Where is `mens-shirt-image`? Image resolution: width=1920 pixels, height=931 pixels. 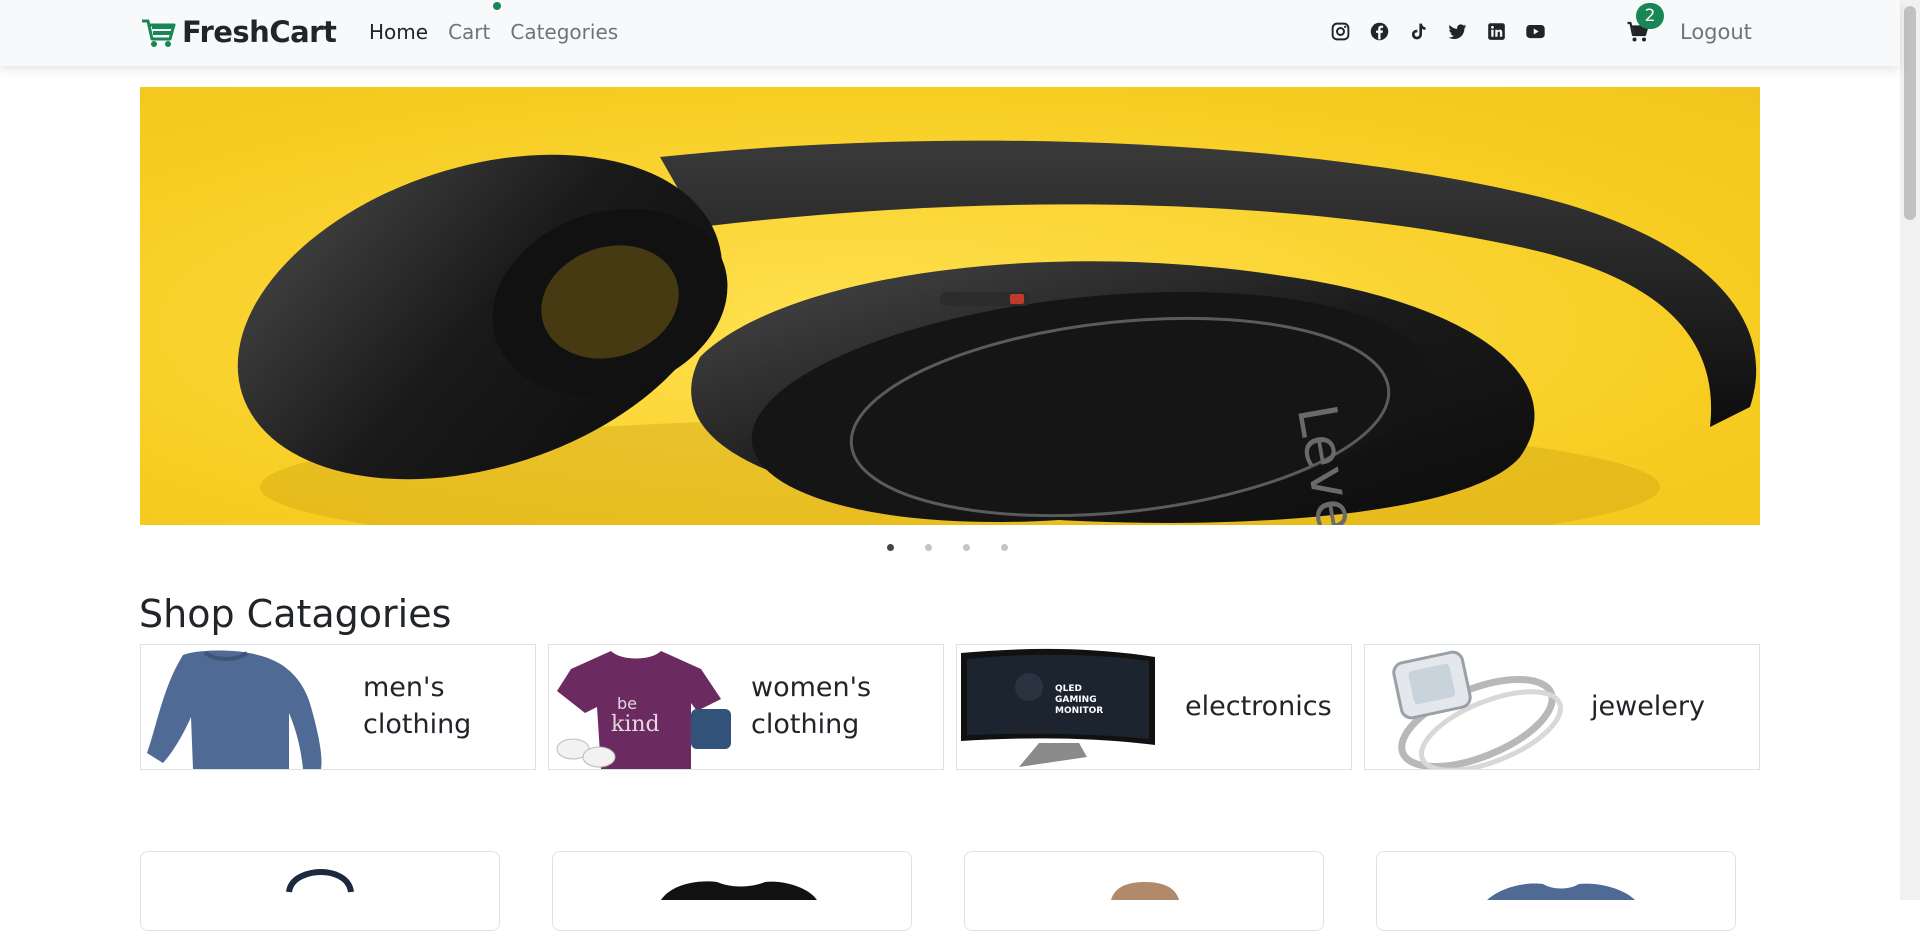 mens-shirt-image is located at coordinates (234, 709).